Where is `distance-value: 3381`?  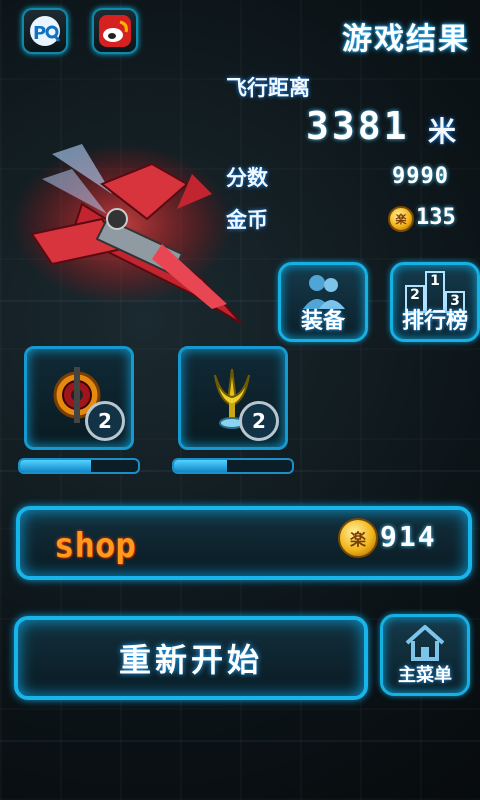 distance-value: 3381 is located at coordinates (358, 126).